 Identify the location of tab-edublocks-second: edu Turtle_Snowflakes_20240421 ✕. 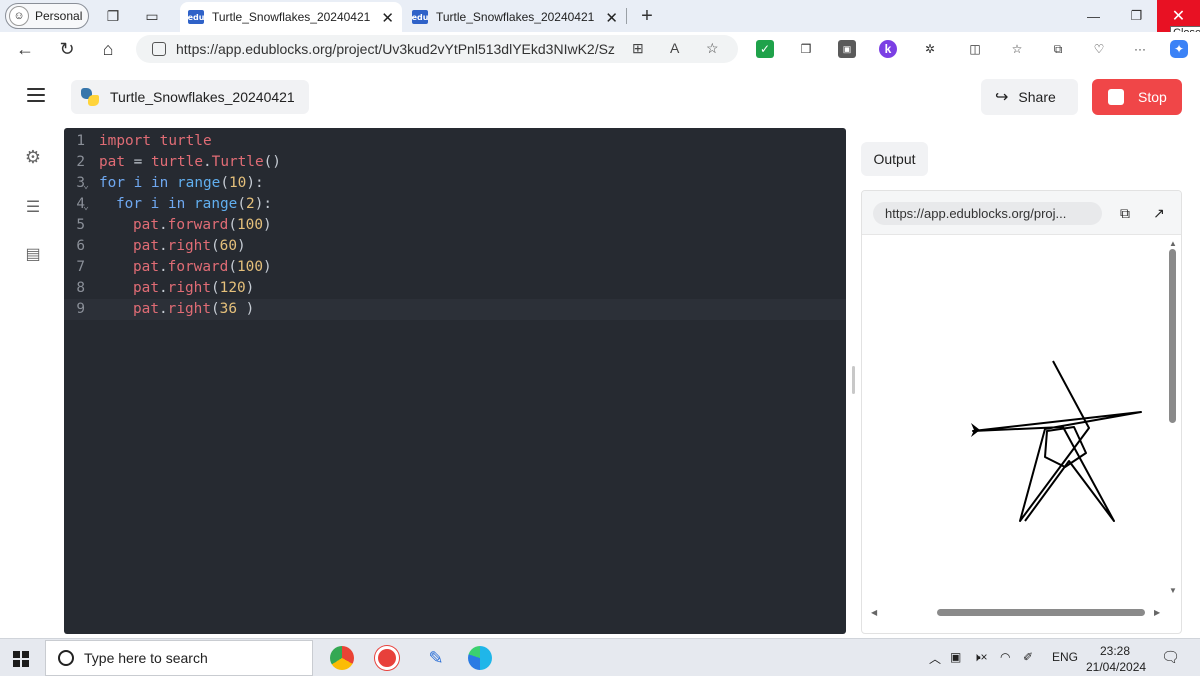
(515, 17).